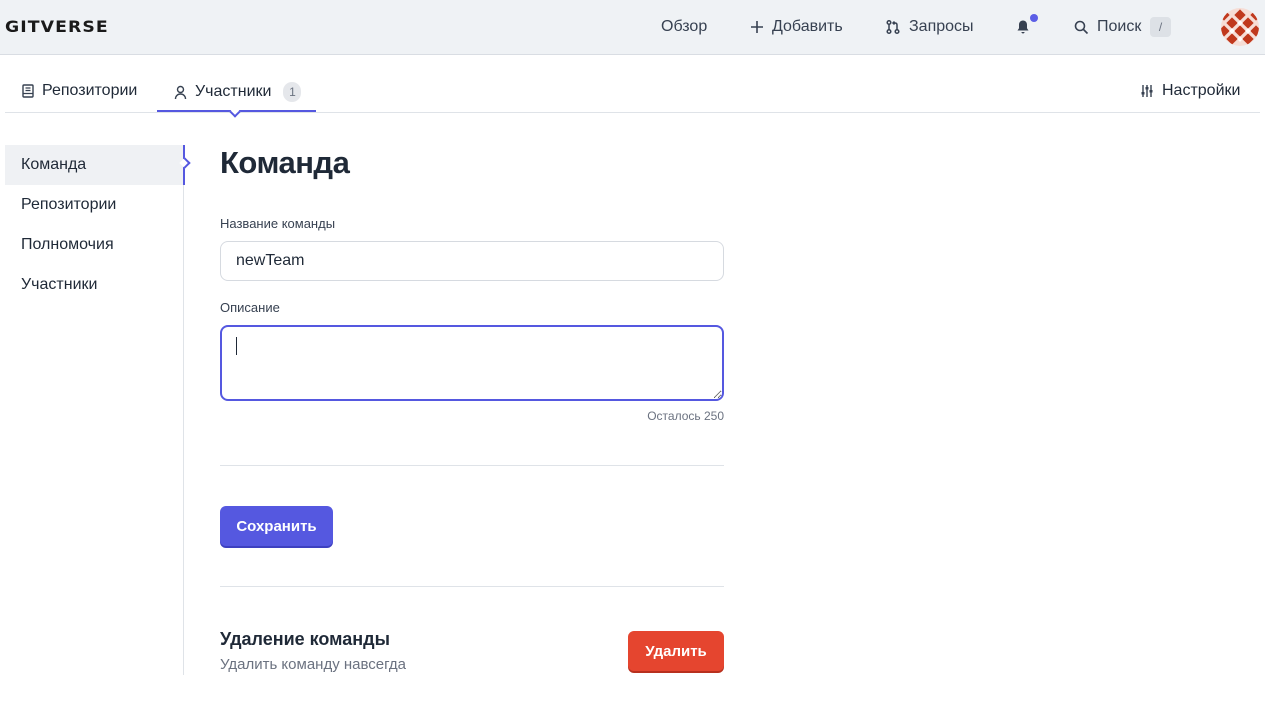  I want to click on bell-icon, so click(1023, 27).